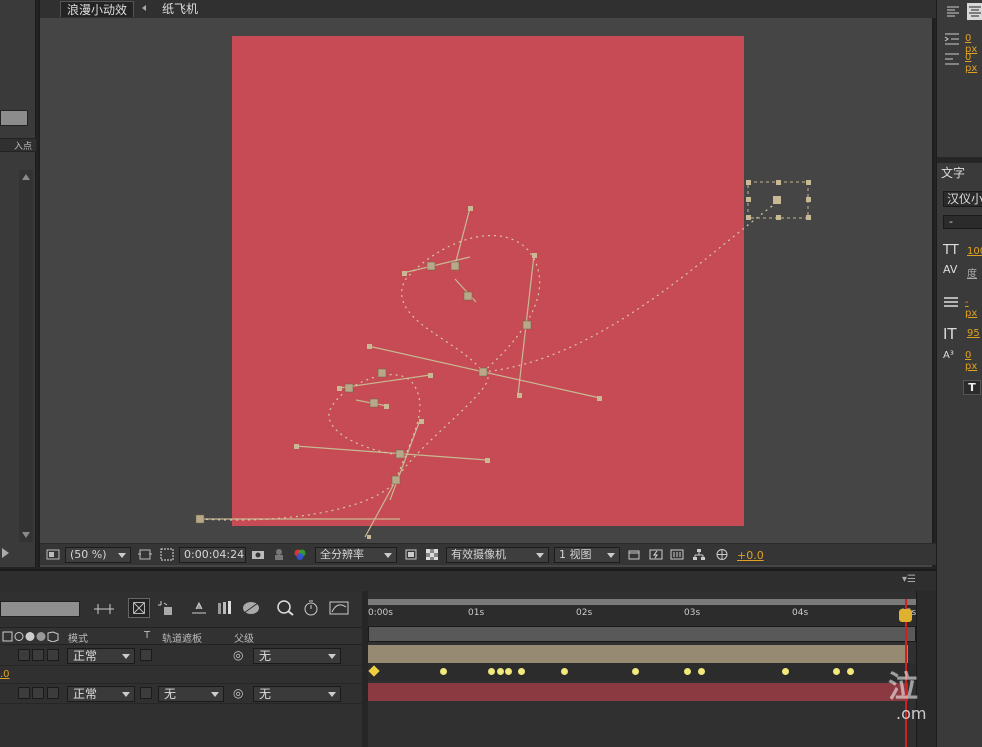 The width and height of the screenshot is (982, 747). I want to click on font-size-icon: TT, so click(951, 250).